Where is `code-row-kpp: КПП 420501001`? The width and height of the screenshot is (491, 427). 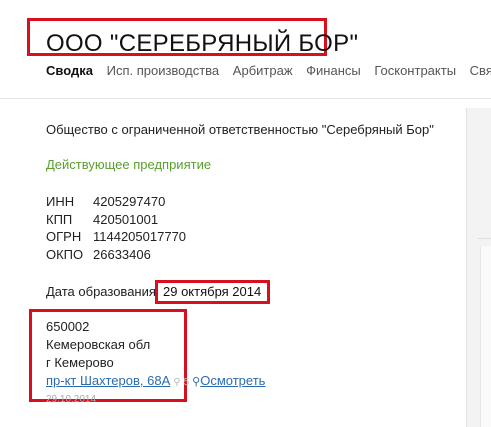 code-row-kpp: КПП 420501001 is located at coordinates (116, 220).